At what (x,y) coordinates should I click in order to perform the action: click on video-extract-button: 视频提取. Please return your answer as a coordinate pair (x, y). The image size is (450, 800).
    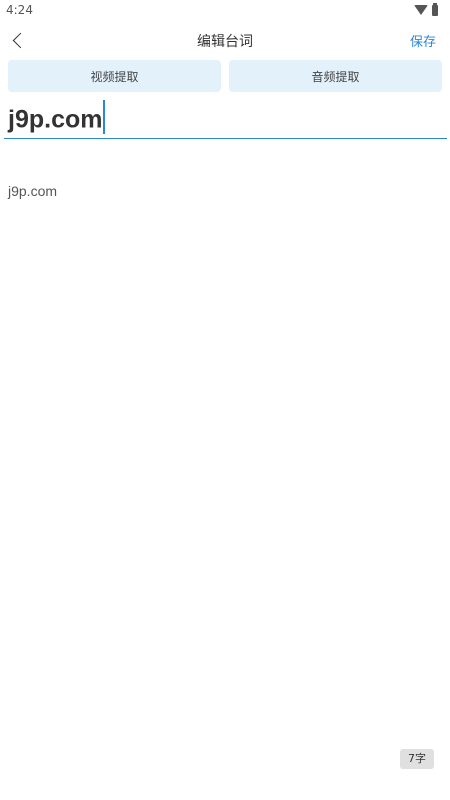
    Looking at the image, I should click on (114, 76).